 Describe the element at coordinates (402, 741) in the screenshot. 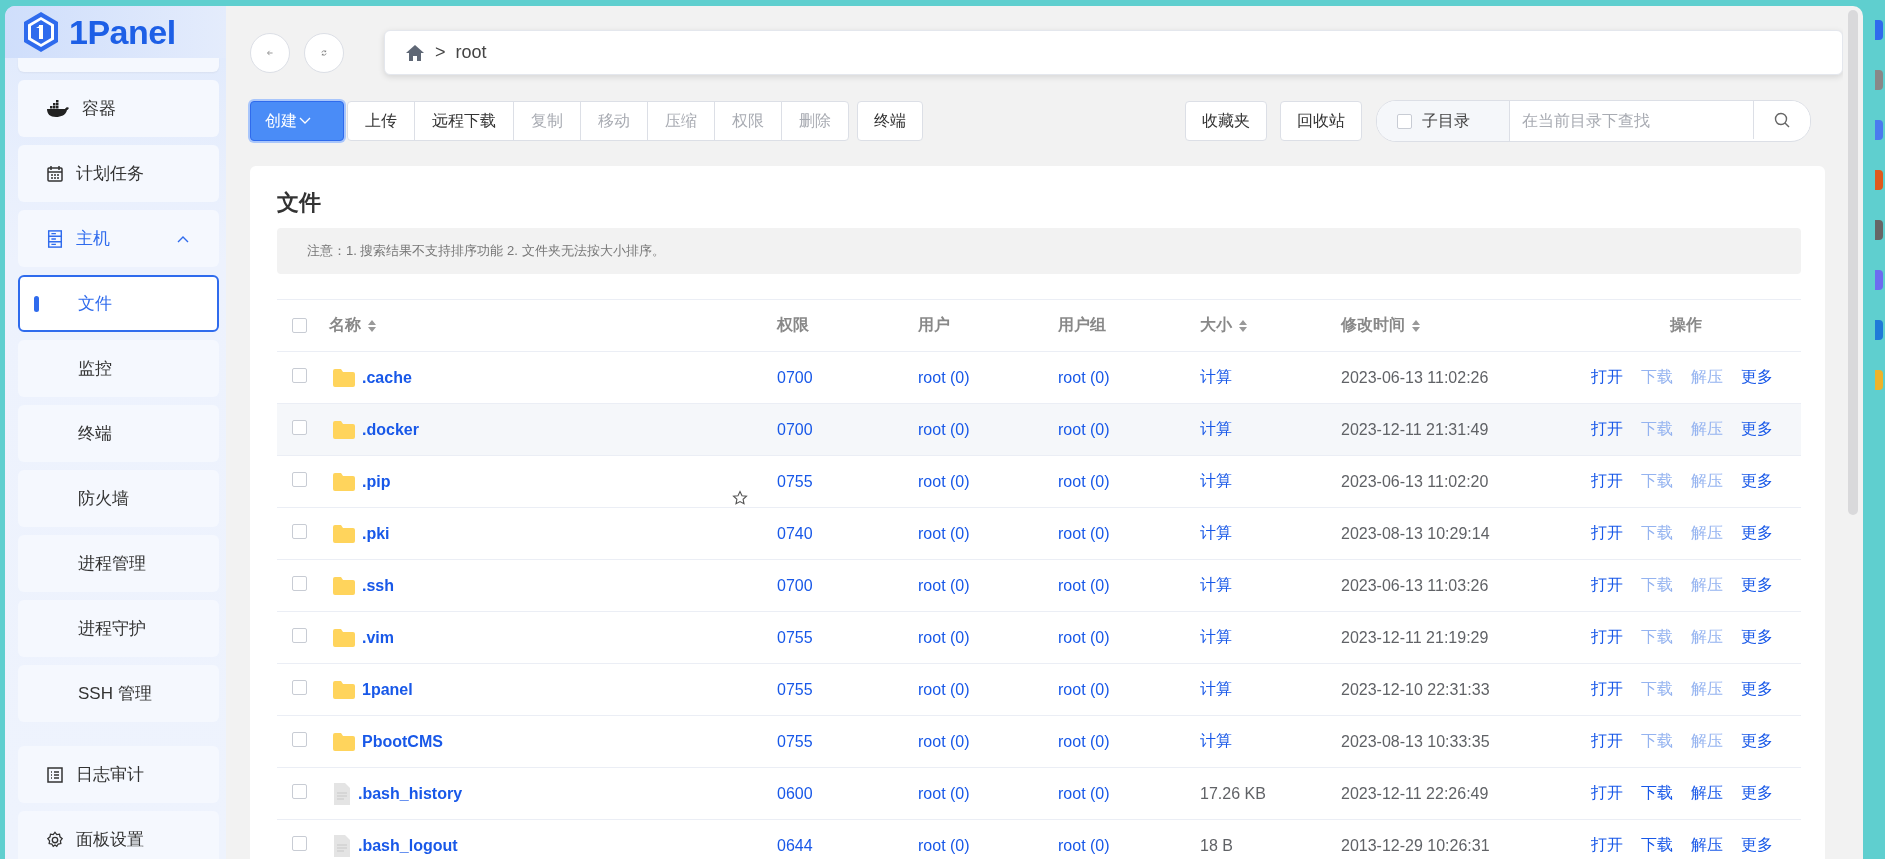

I see `file-name-link: PbootCMS` at that location.